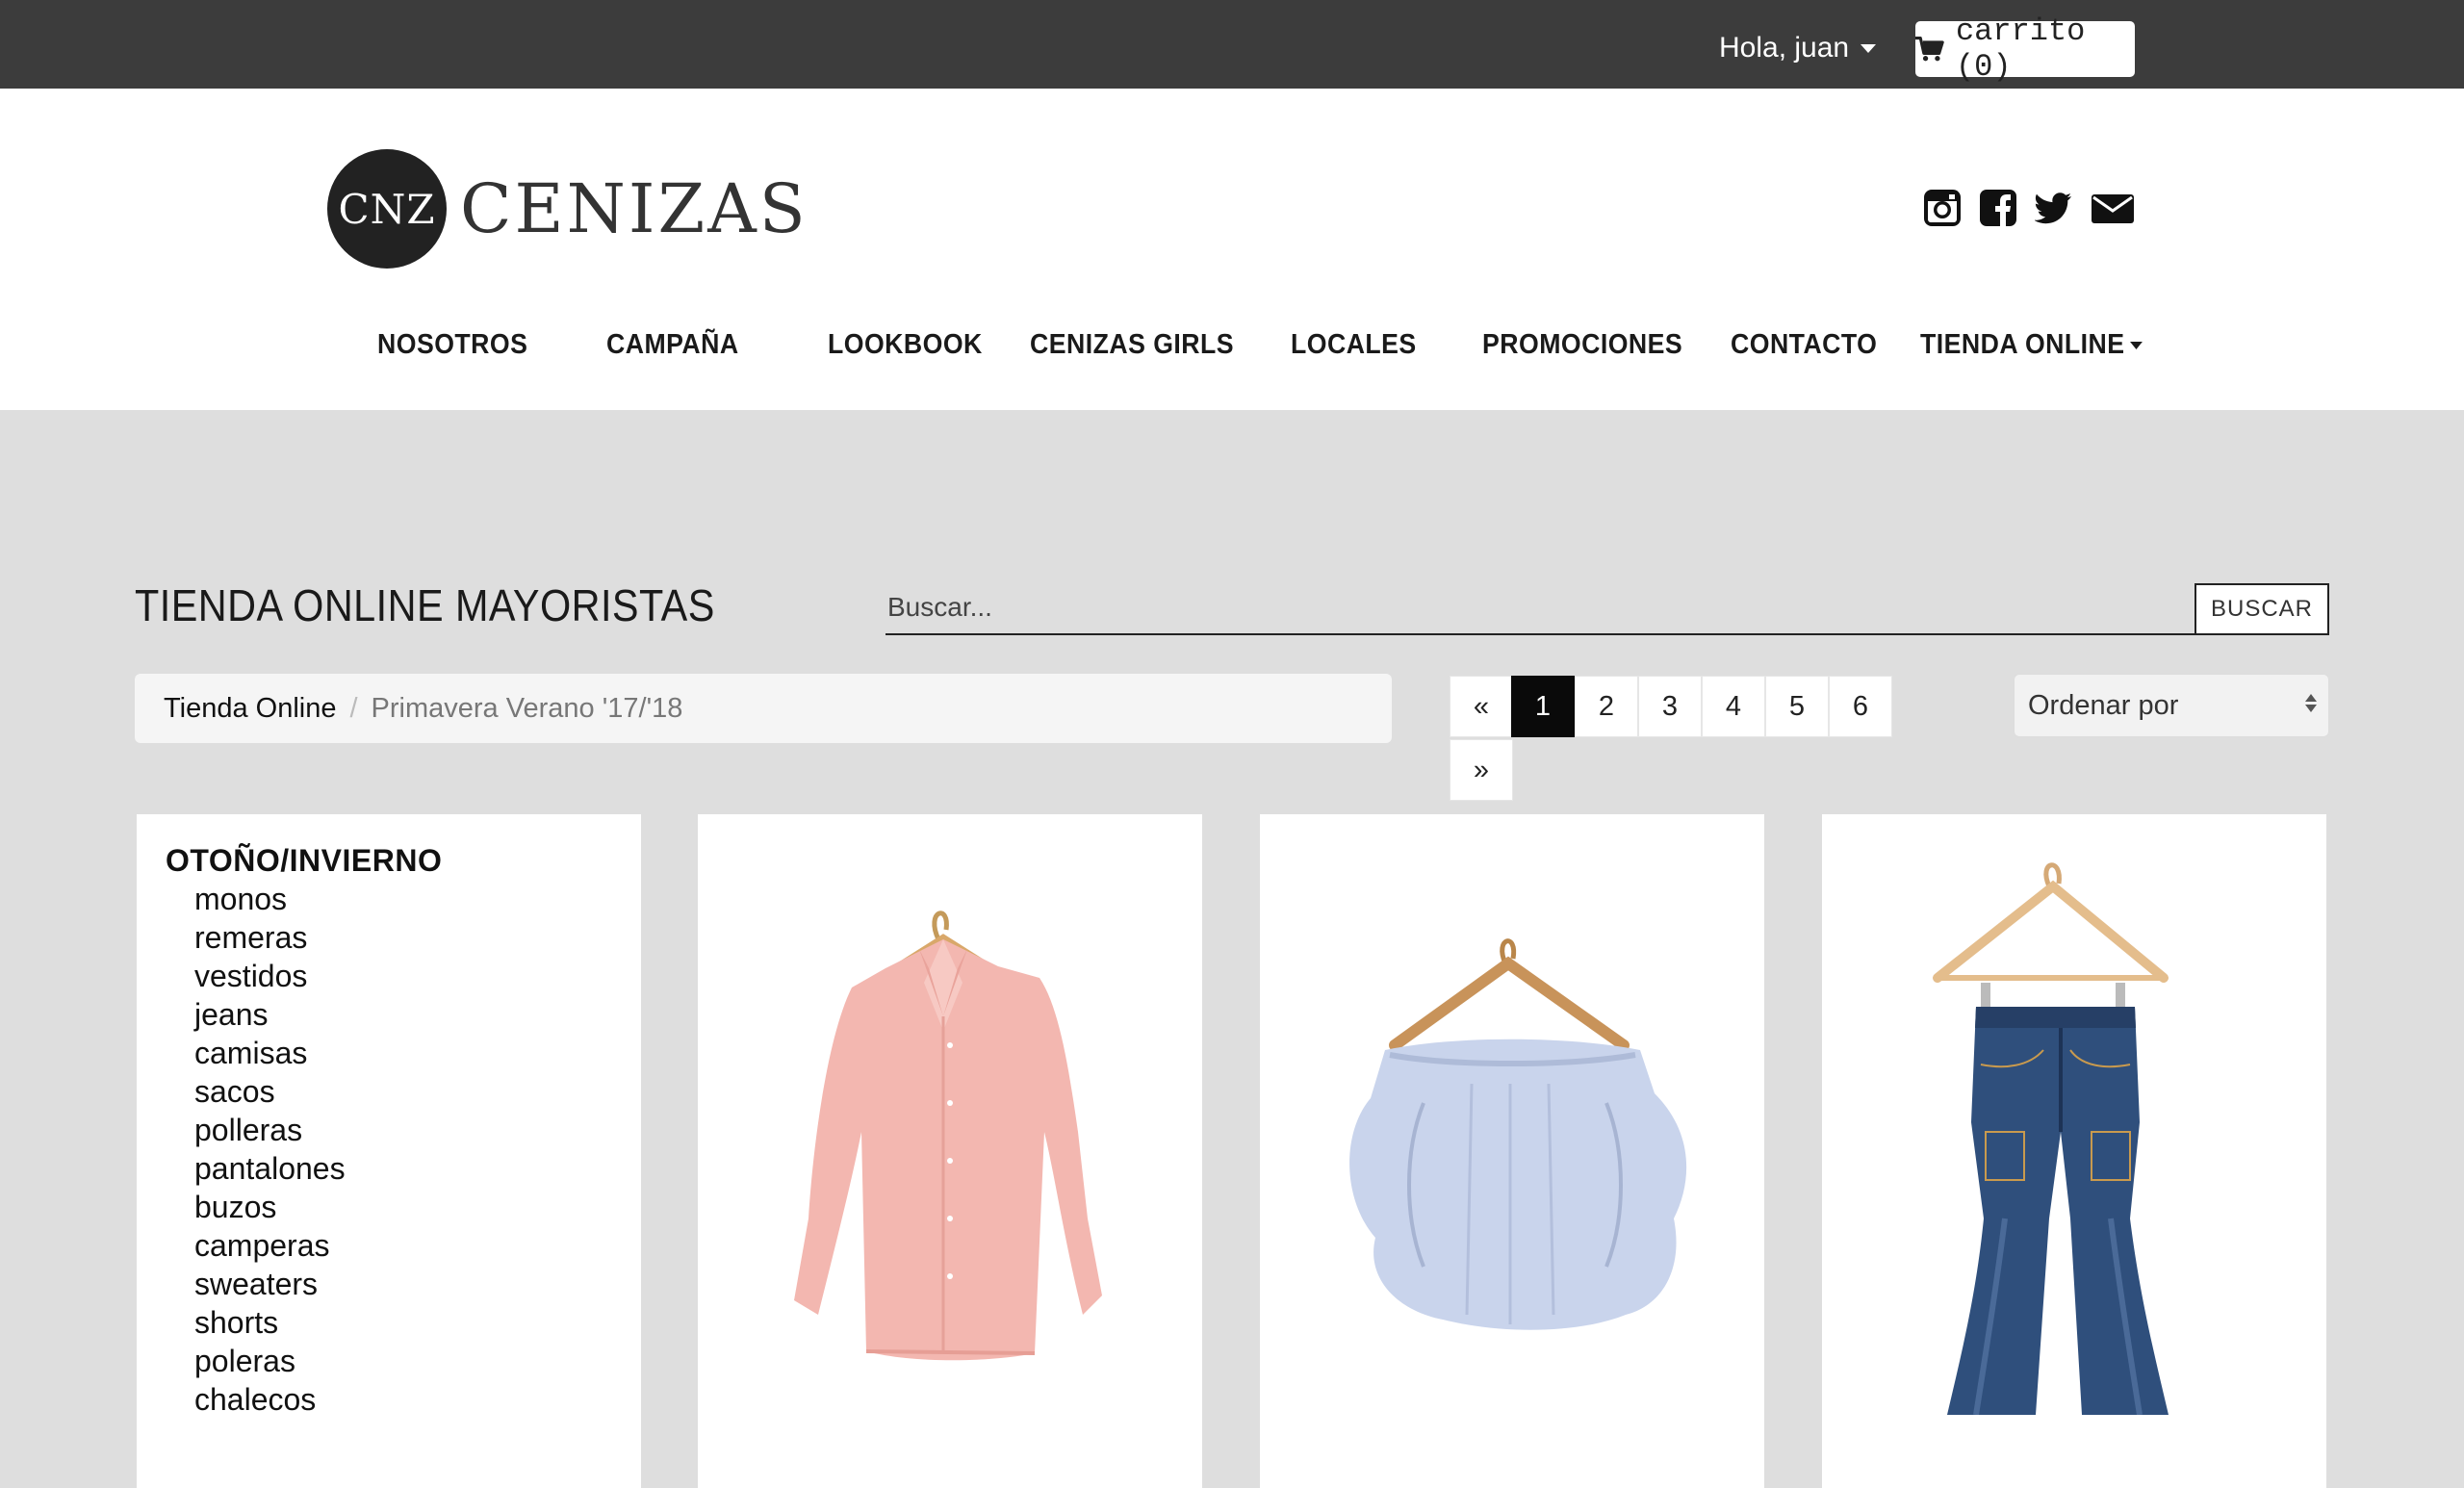 The height and width of the screenshot is (1488, 2464). Describe the element at coordinates (2020, 49) in the screenshot. I see `cart-label: carrito (0)` at that location.